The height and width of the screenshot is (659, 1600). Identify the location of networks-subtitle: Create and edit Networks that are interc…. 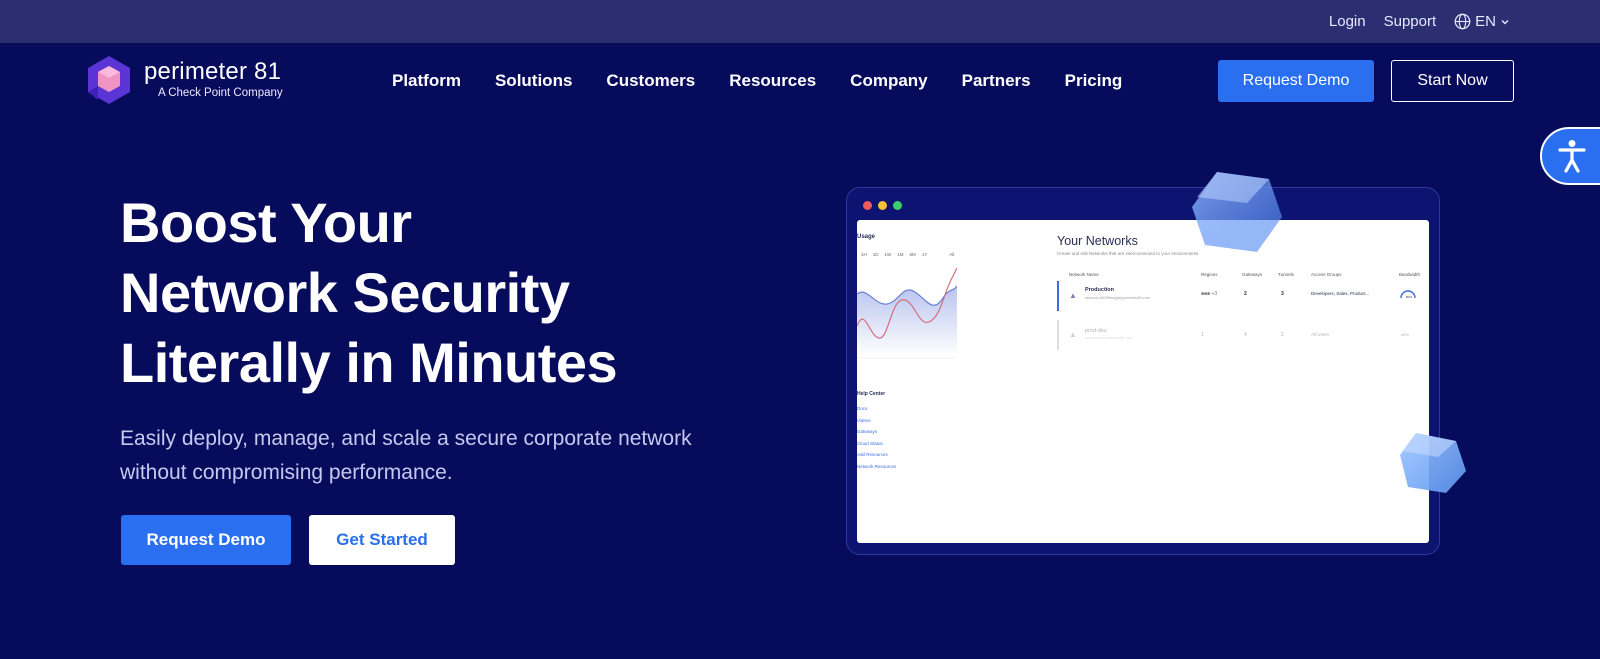
(1128, 253).